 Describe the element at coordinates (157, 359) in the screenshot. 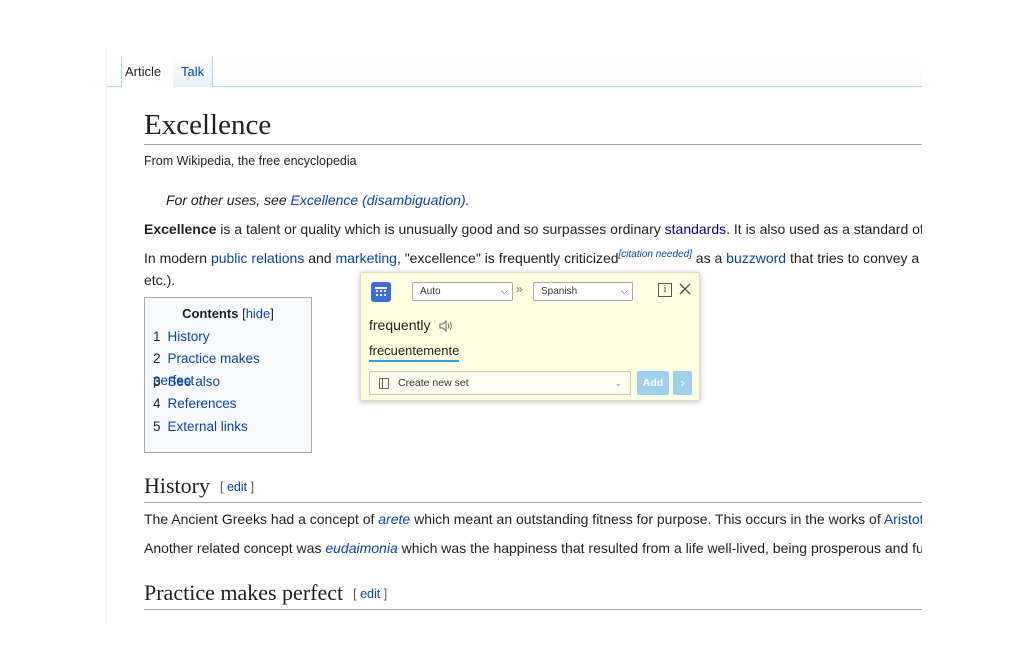

I see `toc-number: 2` at that location.